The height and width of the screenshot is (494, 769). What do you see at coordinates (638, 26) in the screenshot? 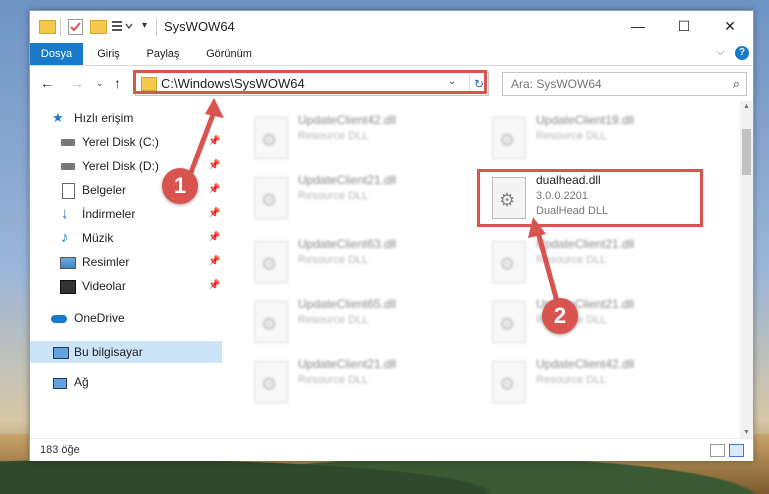
I see `minimize-button: —` at bounding box center [638, 26].